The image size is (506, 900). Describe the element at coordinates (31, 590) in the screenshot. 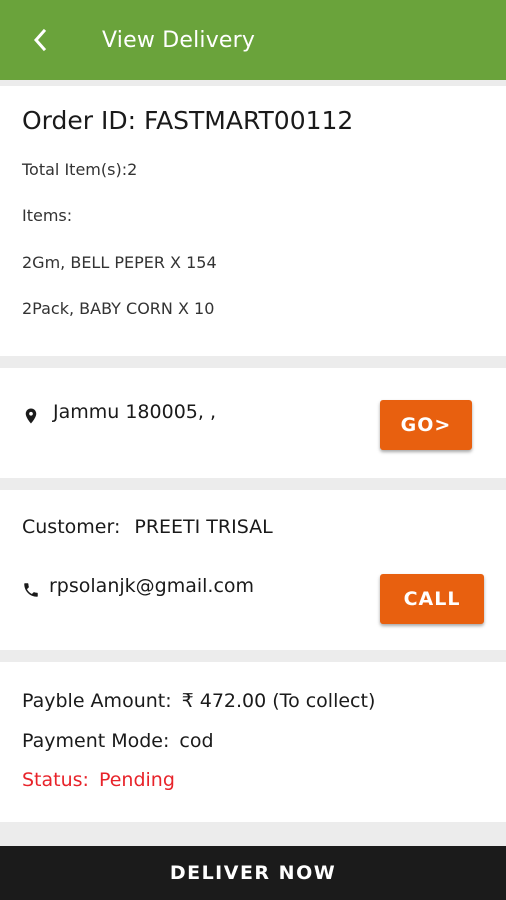

I see `phone-icon` at that location.